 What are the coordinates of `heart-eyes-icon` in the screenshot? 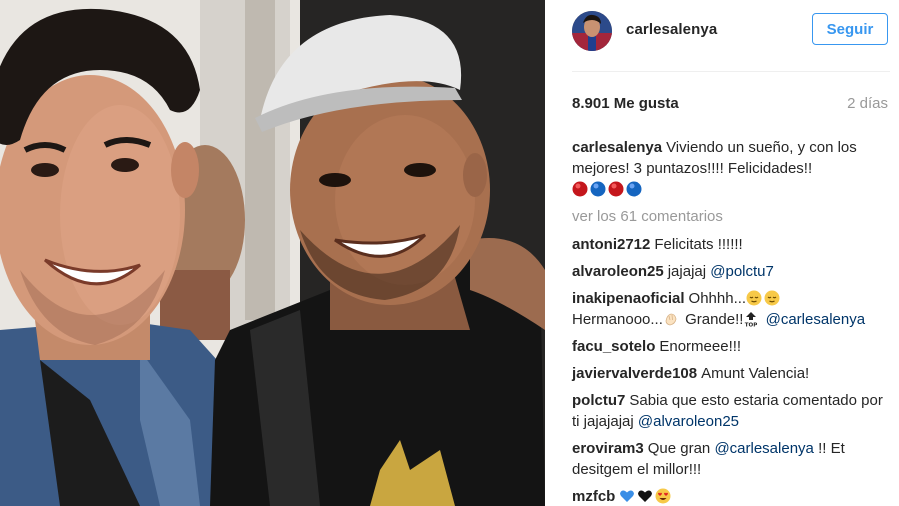 It's located at (663, 496).